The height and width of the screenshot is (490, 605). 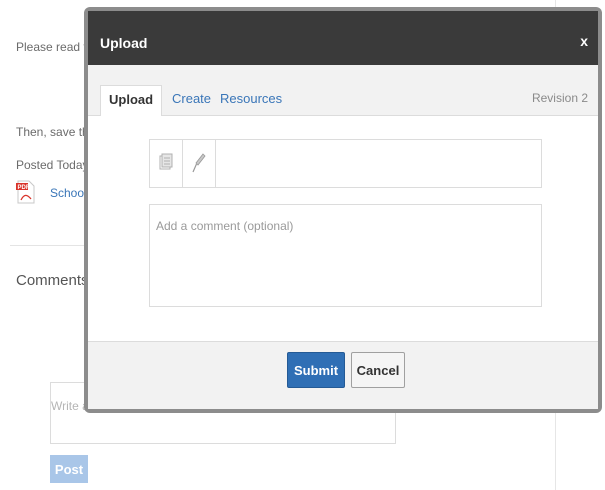 I want to click on attach-file-button, so click(x=166, y=163).